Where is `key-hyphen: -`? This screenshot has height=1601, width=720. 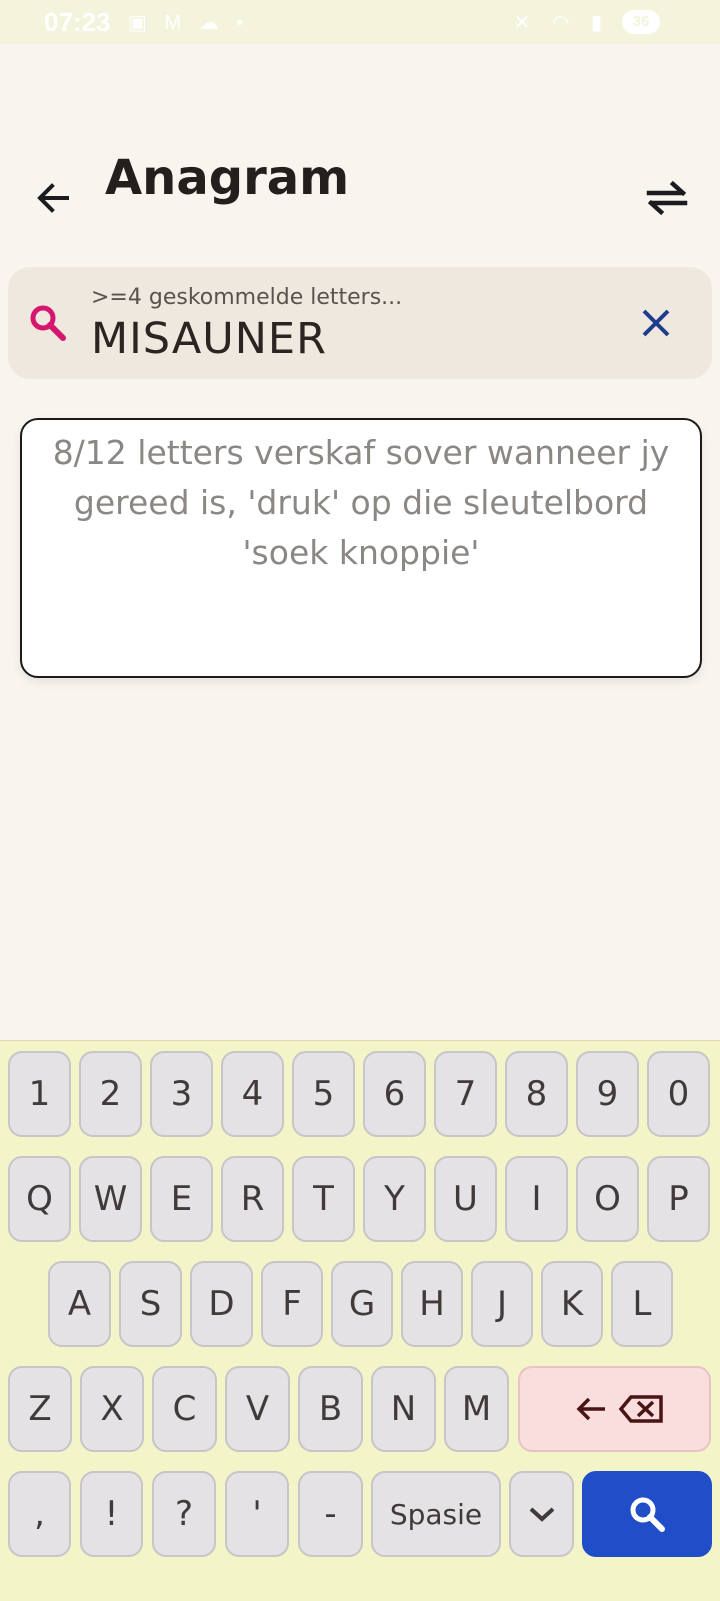
key-hyphen: - is located at coordinates (330, 1514).